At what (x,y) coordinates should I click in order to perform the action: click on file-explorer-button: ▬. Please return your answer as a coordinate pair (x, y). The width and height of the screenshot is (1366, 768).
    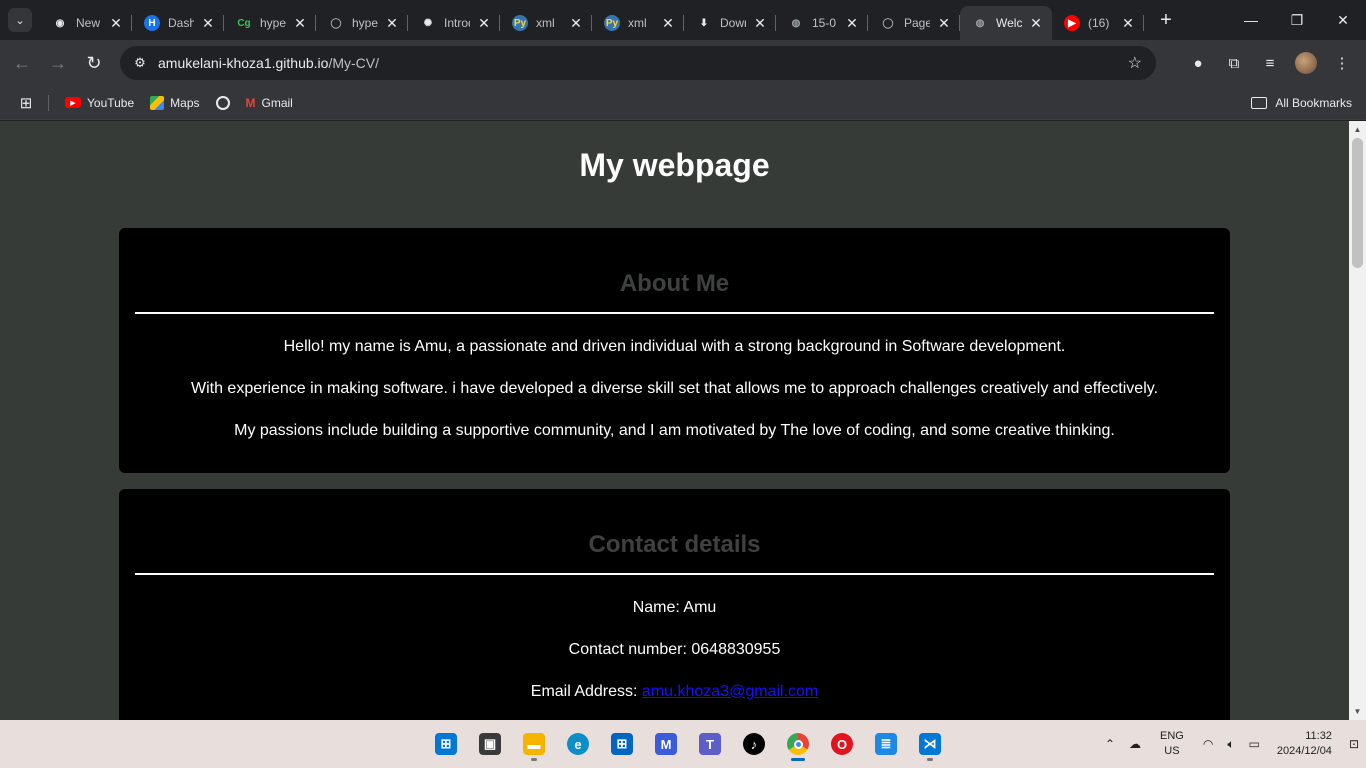
    Looking at the image, I should click on (534, 744).